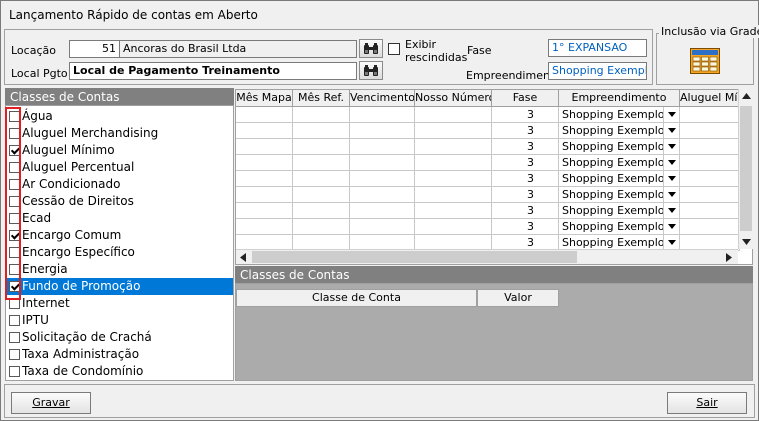 The height and width of the screenshot is (421, 759). Describe the element at coordinates (119, 303) in the screenshot. I see `class-list-item: Internet` at that location.